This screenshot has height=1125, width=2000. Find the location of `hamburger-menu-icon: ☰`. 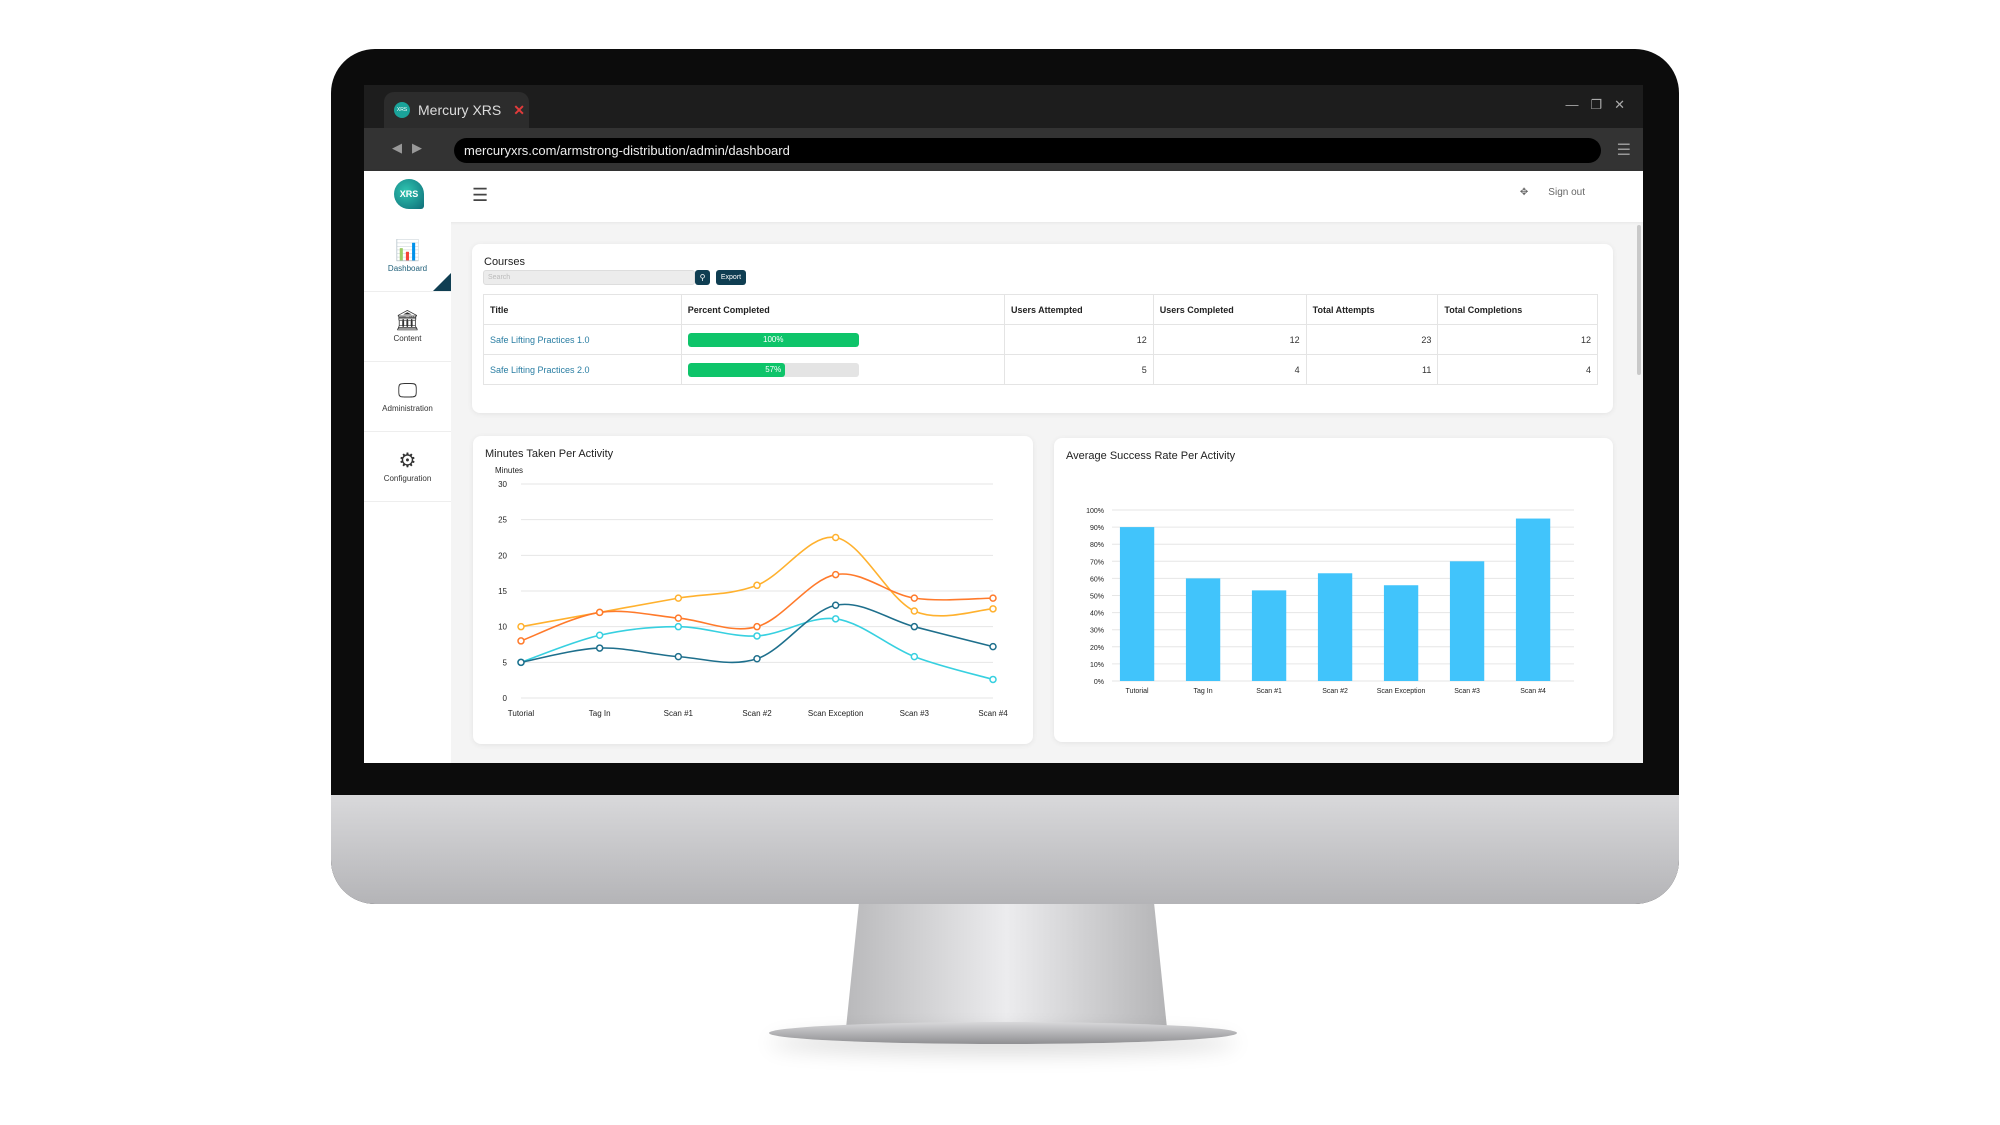

hamburger-menu-icon: ☰ is located at coordinates (480, 195).